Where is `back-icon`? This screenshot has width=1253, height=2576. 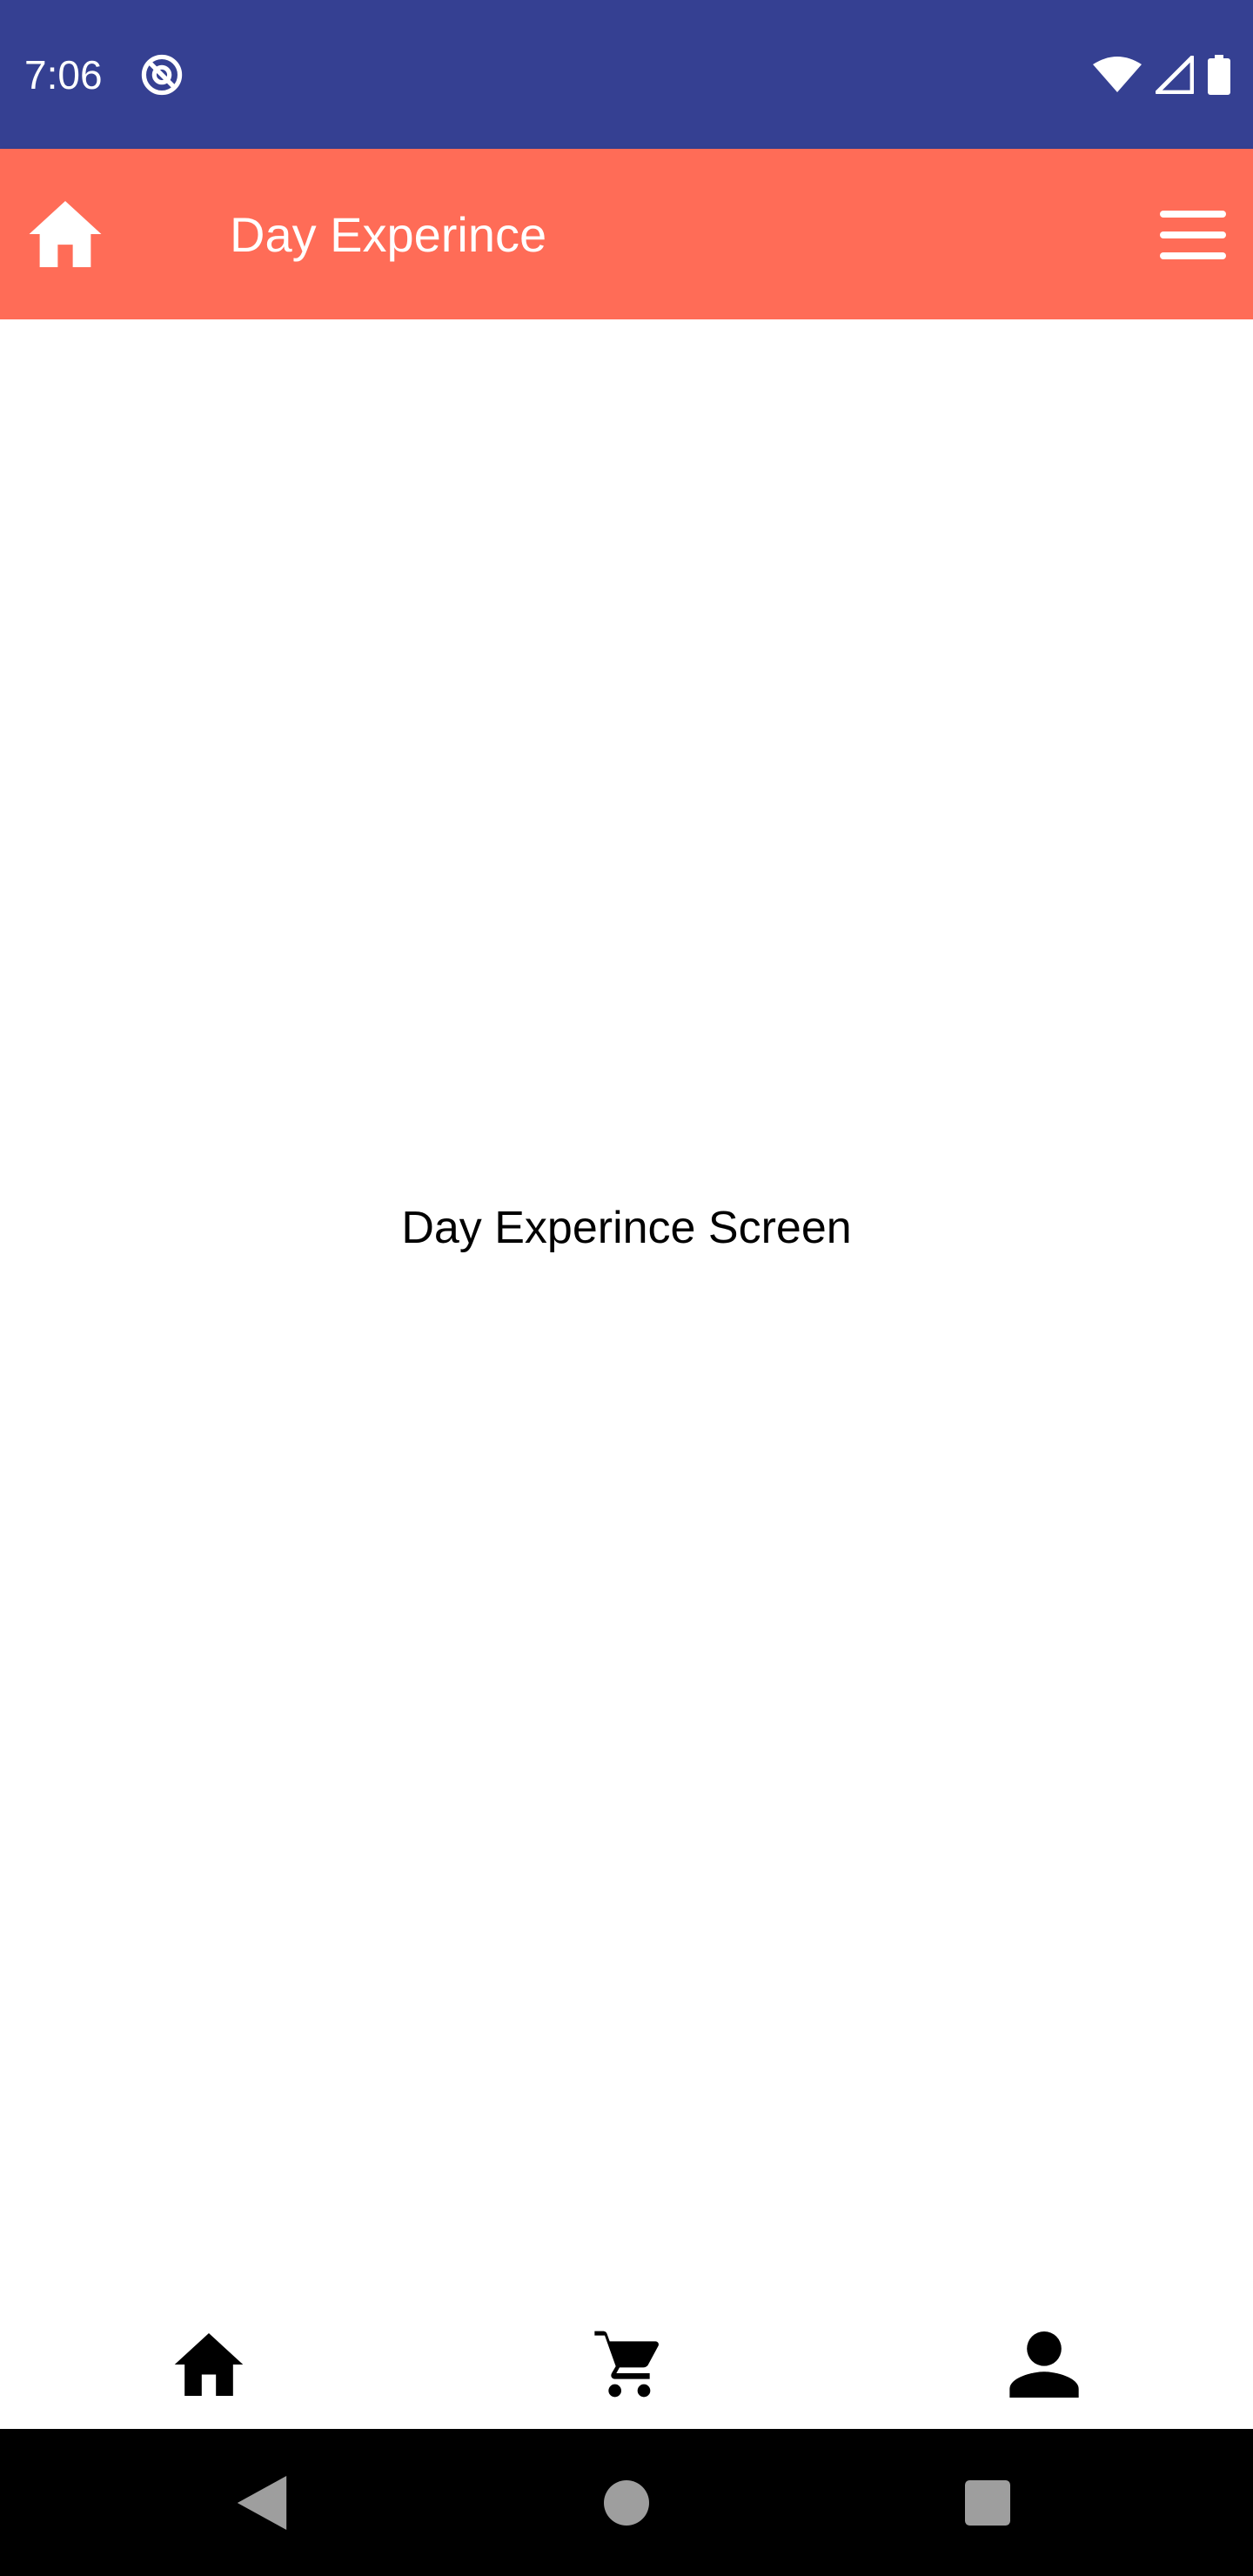
back-icon is located at coordinates (262, 2503).